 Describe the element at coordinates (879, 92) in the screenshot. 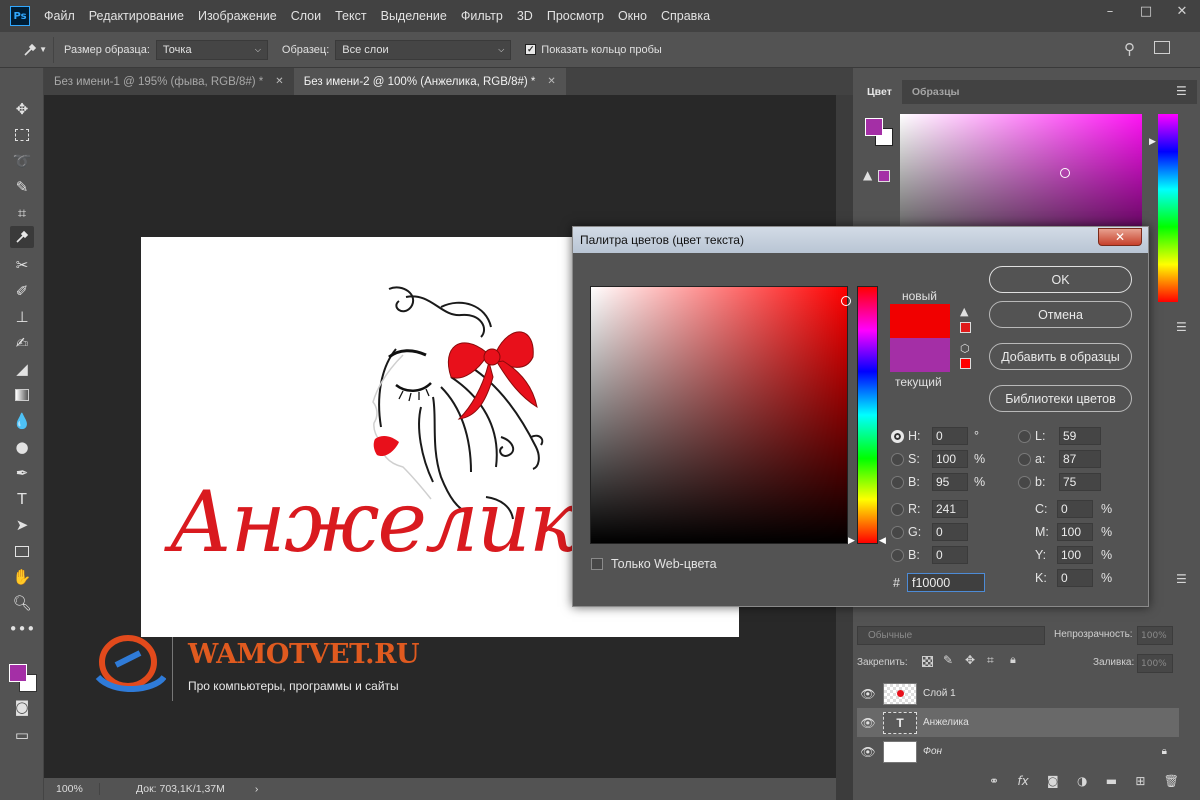

I see `tab-color: Цвет` at that location.